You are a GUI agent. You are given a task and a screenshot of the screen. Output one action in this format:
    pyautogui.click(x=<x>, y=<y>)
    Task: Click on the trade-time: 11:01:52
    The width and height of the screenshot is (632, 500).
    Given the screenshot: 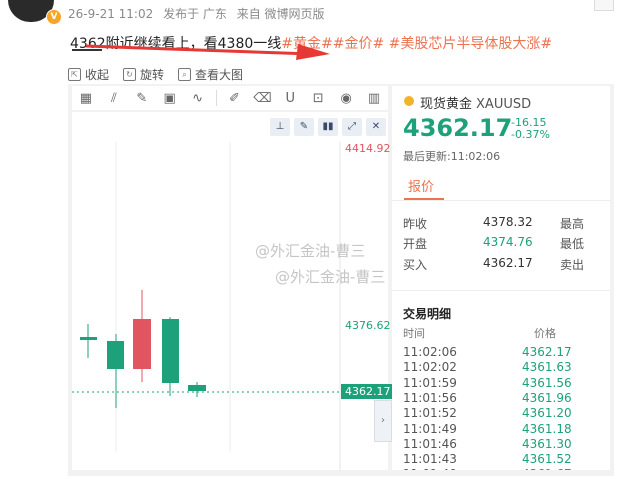 What is the action you would take?
    pyautogui.click(x=430, y=413)
    